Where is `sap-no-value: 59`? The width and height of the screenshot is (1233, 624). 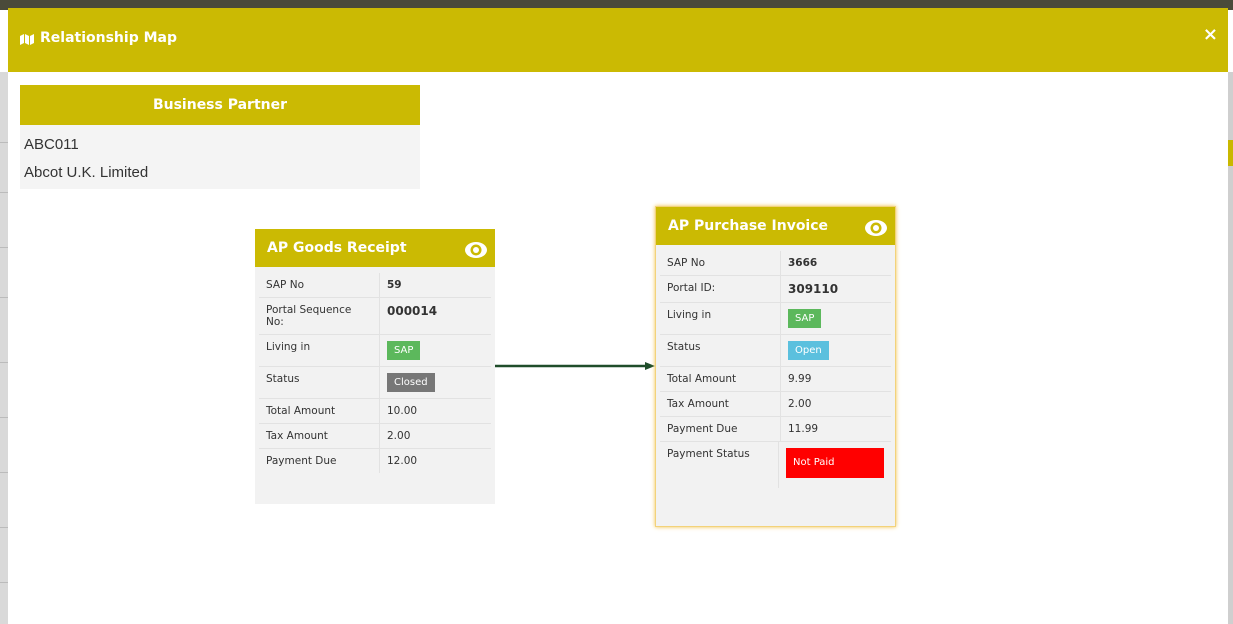 sap-no-value: 59 is located at coordinates (394, 285).